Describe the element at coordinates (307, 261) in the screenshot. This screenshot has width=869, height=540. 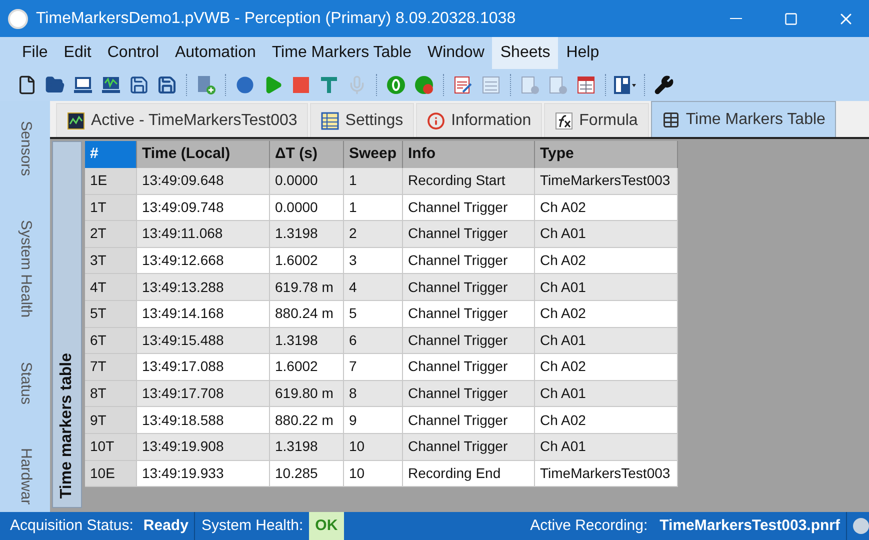
I see `table-cell: 1.6002` at that location.